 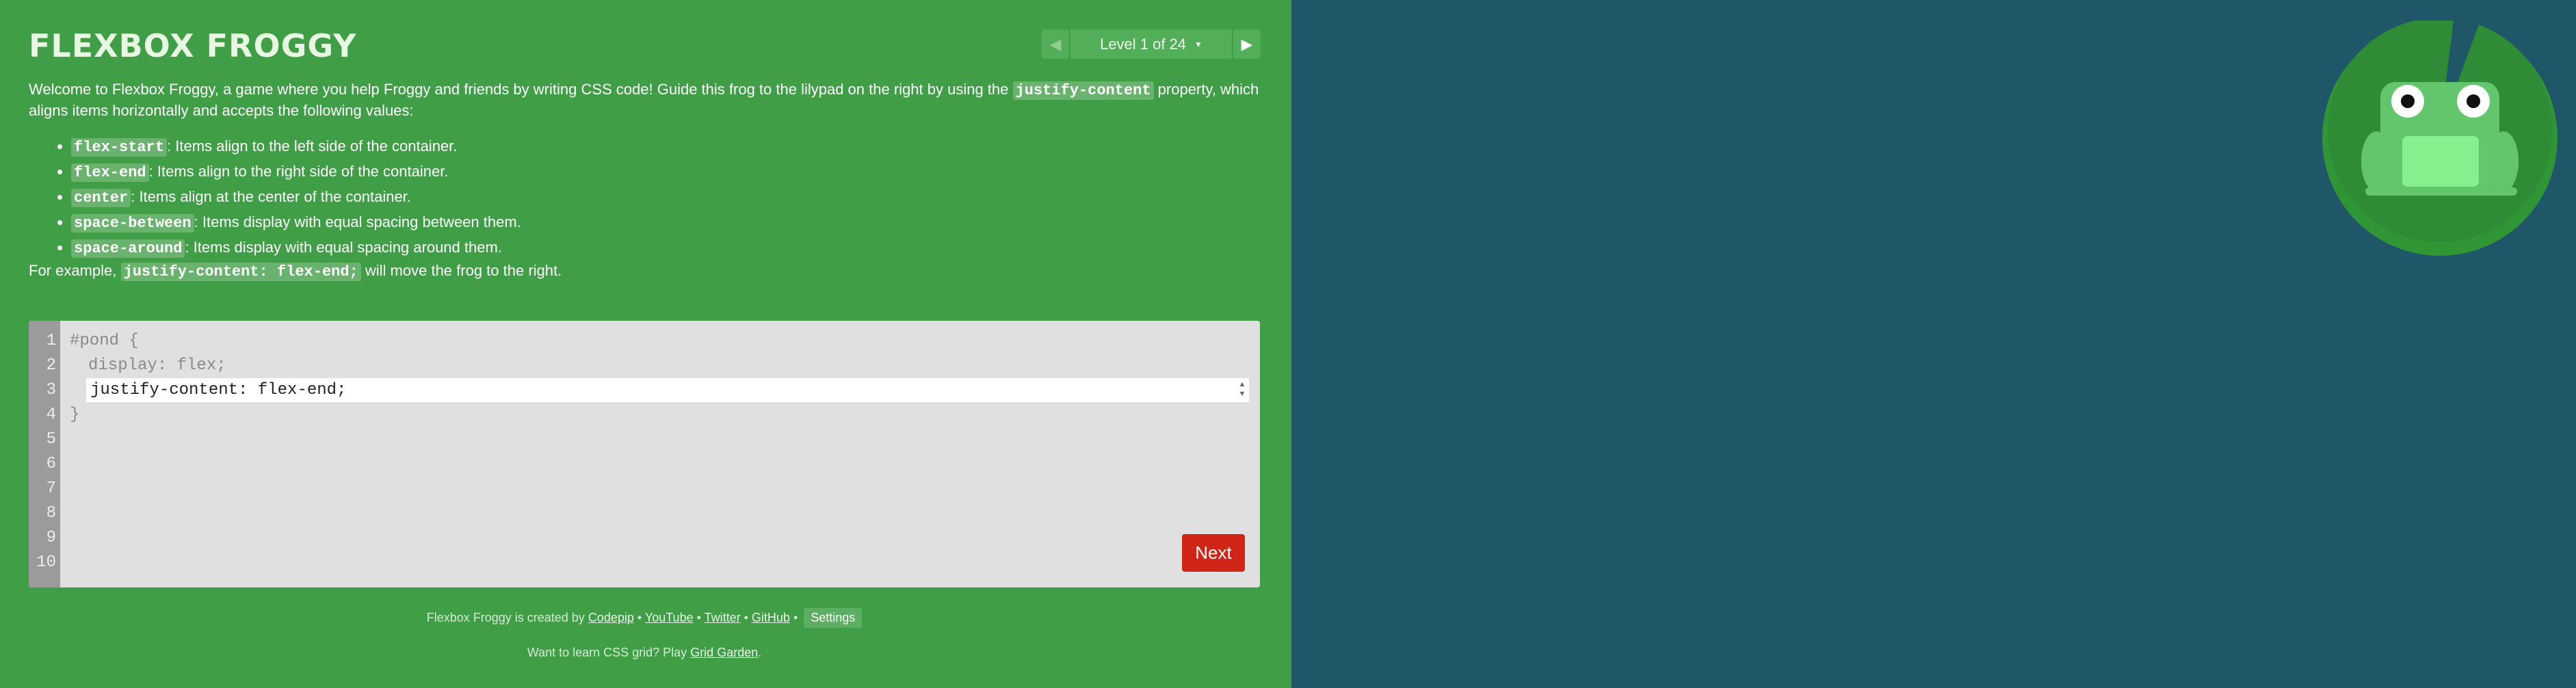 I want to click on line-number: 9, so click(x=51, y=538).